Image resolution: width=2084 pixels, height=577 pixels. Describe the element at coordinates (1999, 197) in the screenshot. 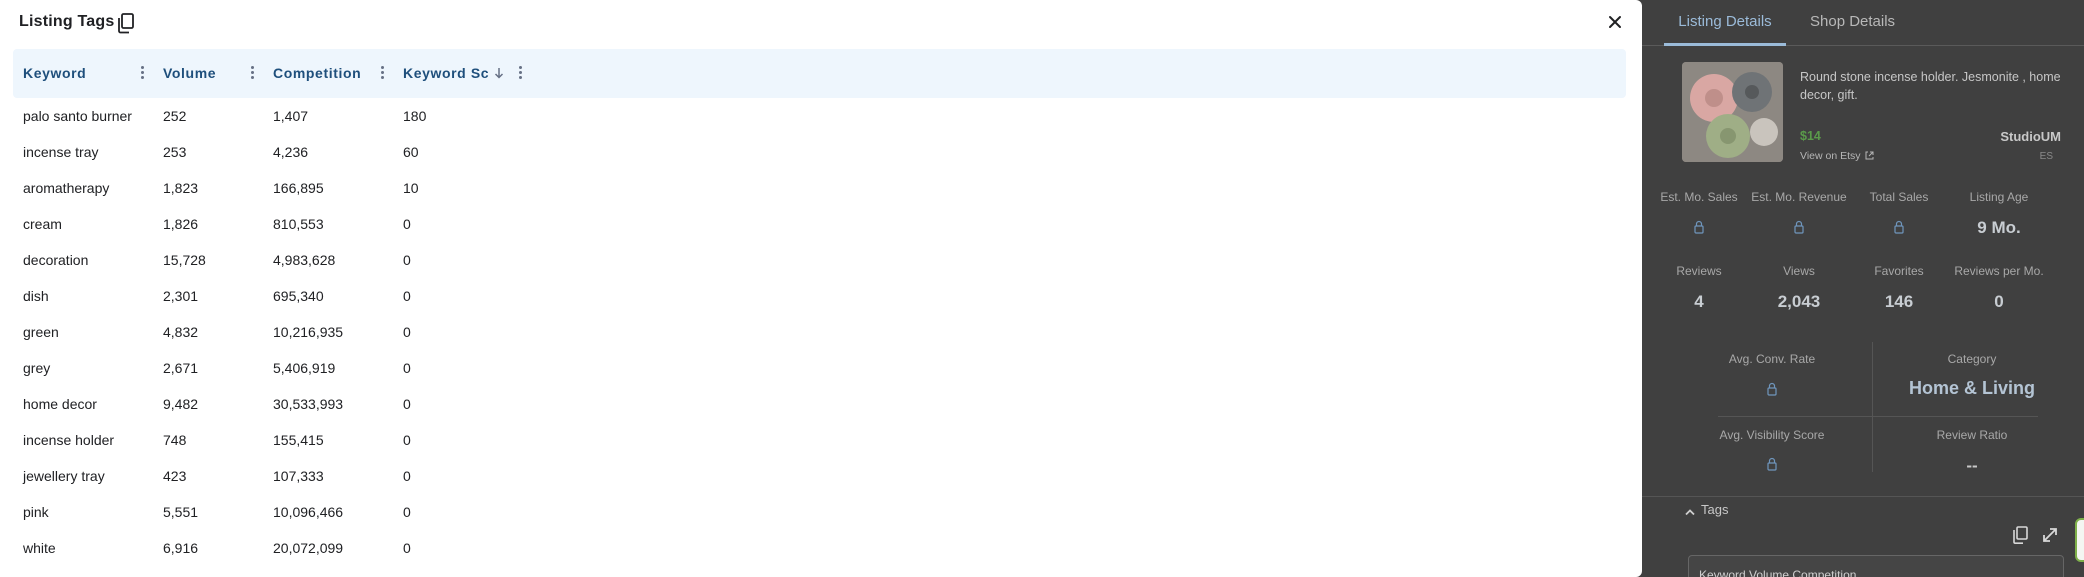

I see `stat-label: Listing Age` at that location.